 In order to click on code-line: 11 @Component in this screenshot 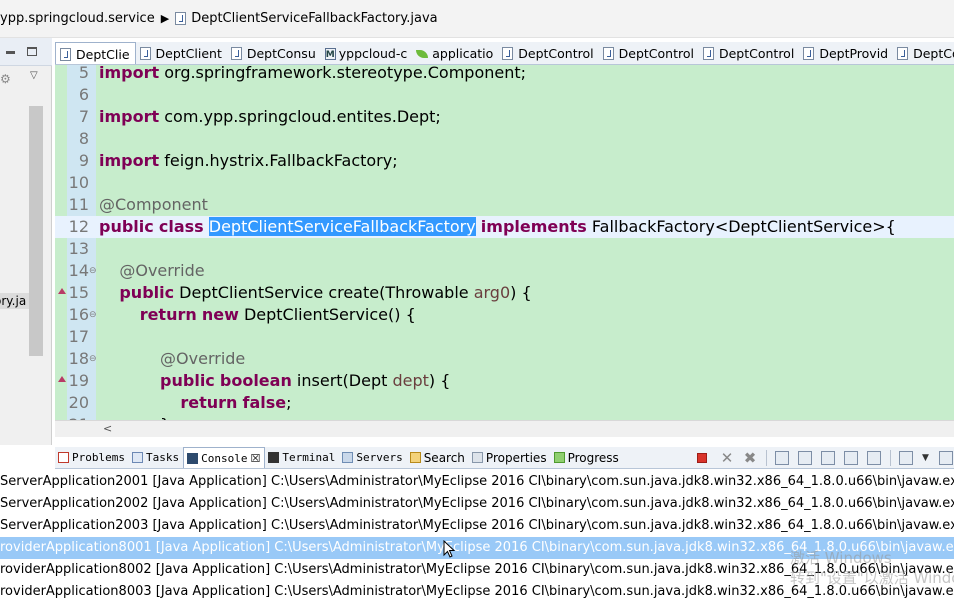, I will do `click(504, 205)`.